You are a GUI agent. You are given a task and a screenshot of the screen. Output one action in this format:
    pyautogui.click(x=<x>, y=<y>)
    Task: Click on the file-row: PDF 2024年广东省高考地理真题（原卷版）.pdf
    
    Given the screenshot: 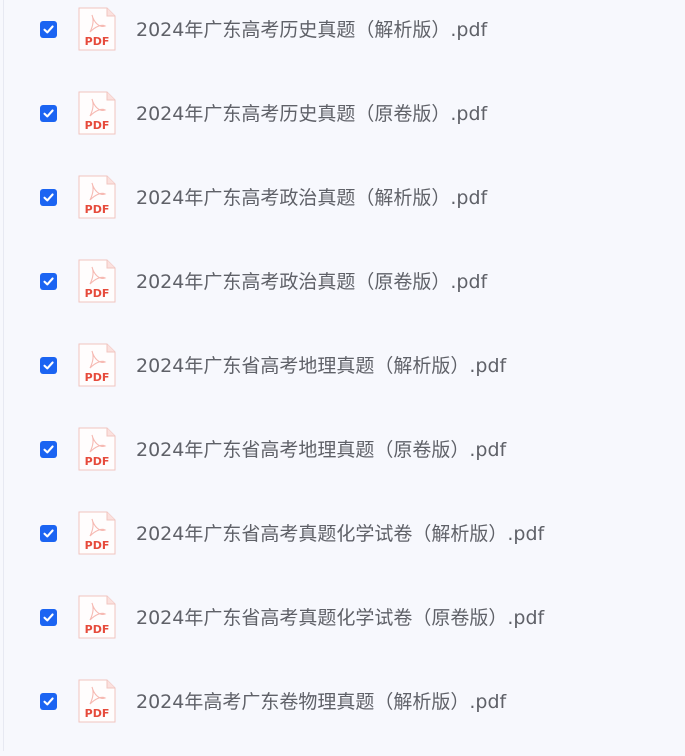 What is the action you would take?
    pyautogui.click(x=342, y=462)
    